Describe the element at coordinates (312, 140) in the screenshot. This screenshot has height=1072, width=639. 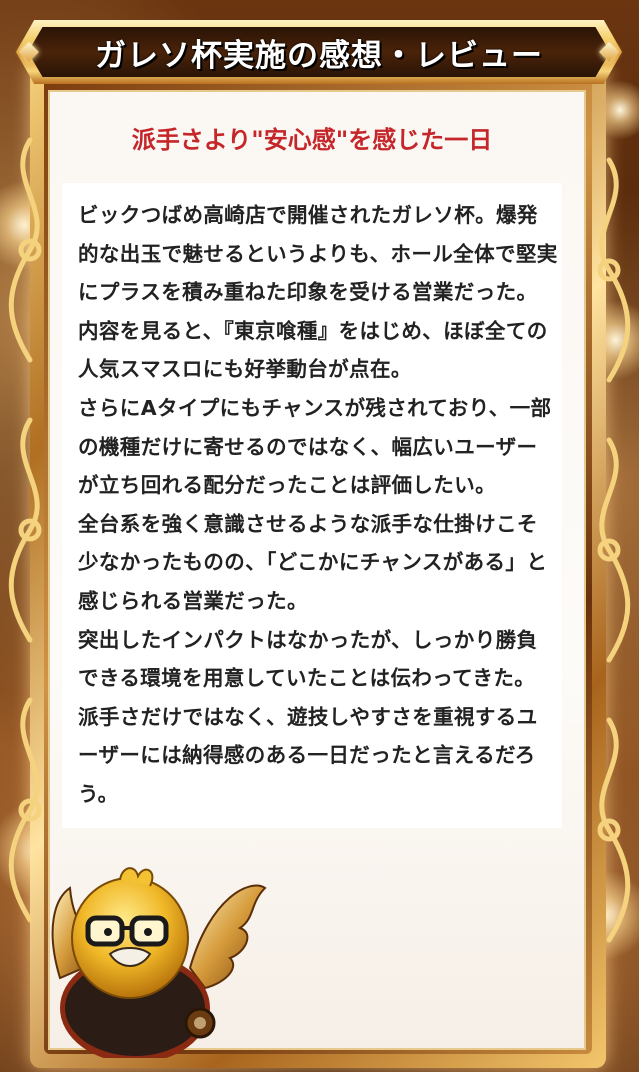
I see `review-subtitle: 派手さより"安心感"を感じた一日` at that location.